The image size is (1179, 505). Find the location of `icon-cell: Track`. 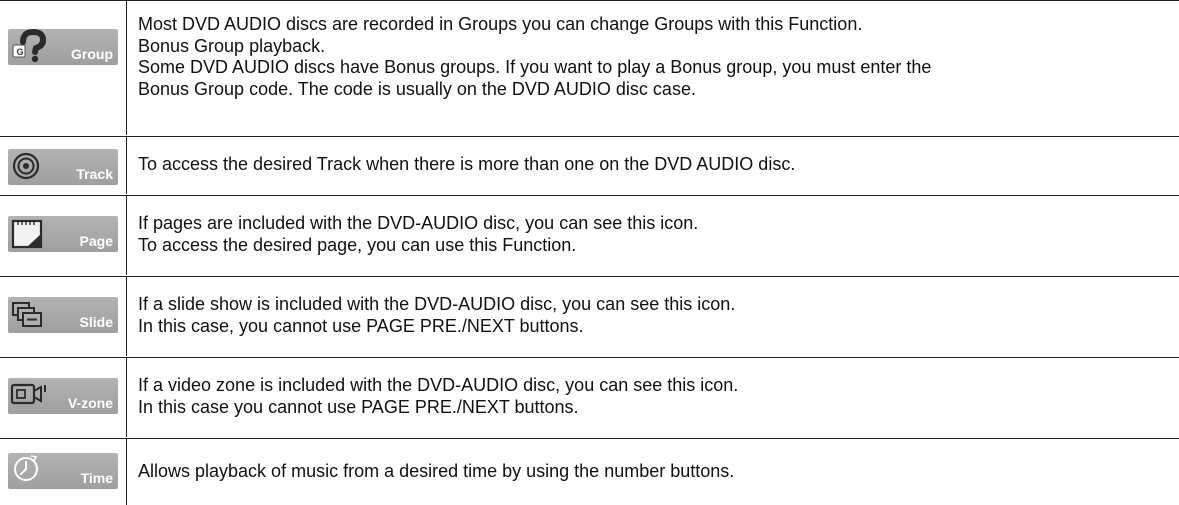

icon-cell: Track is located at coordinates (63, 165).